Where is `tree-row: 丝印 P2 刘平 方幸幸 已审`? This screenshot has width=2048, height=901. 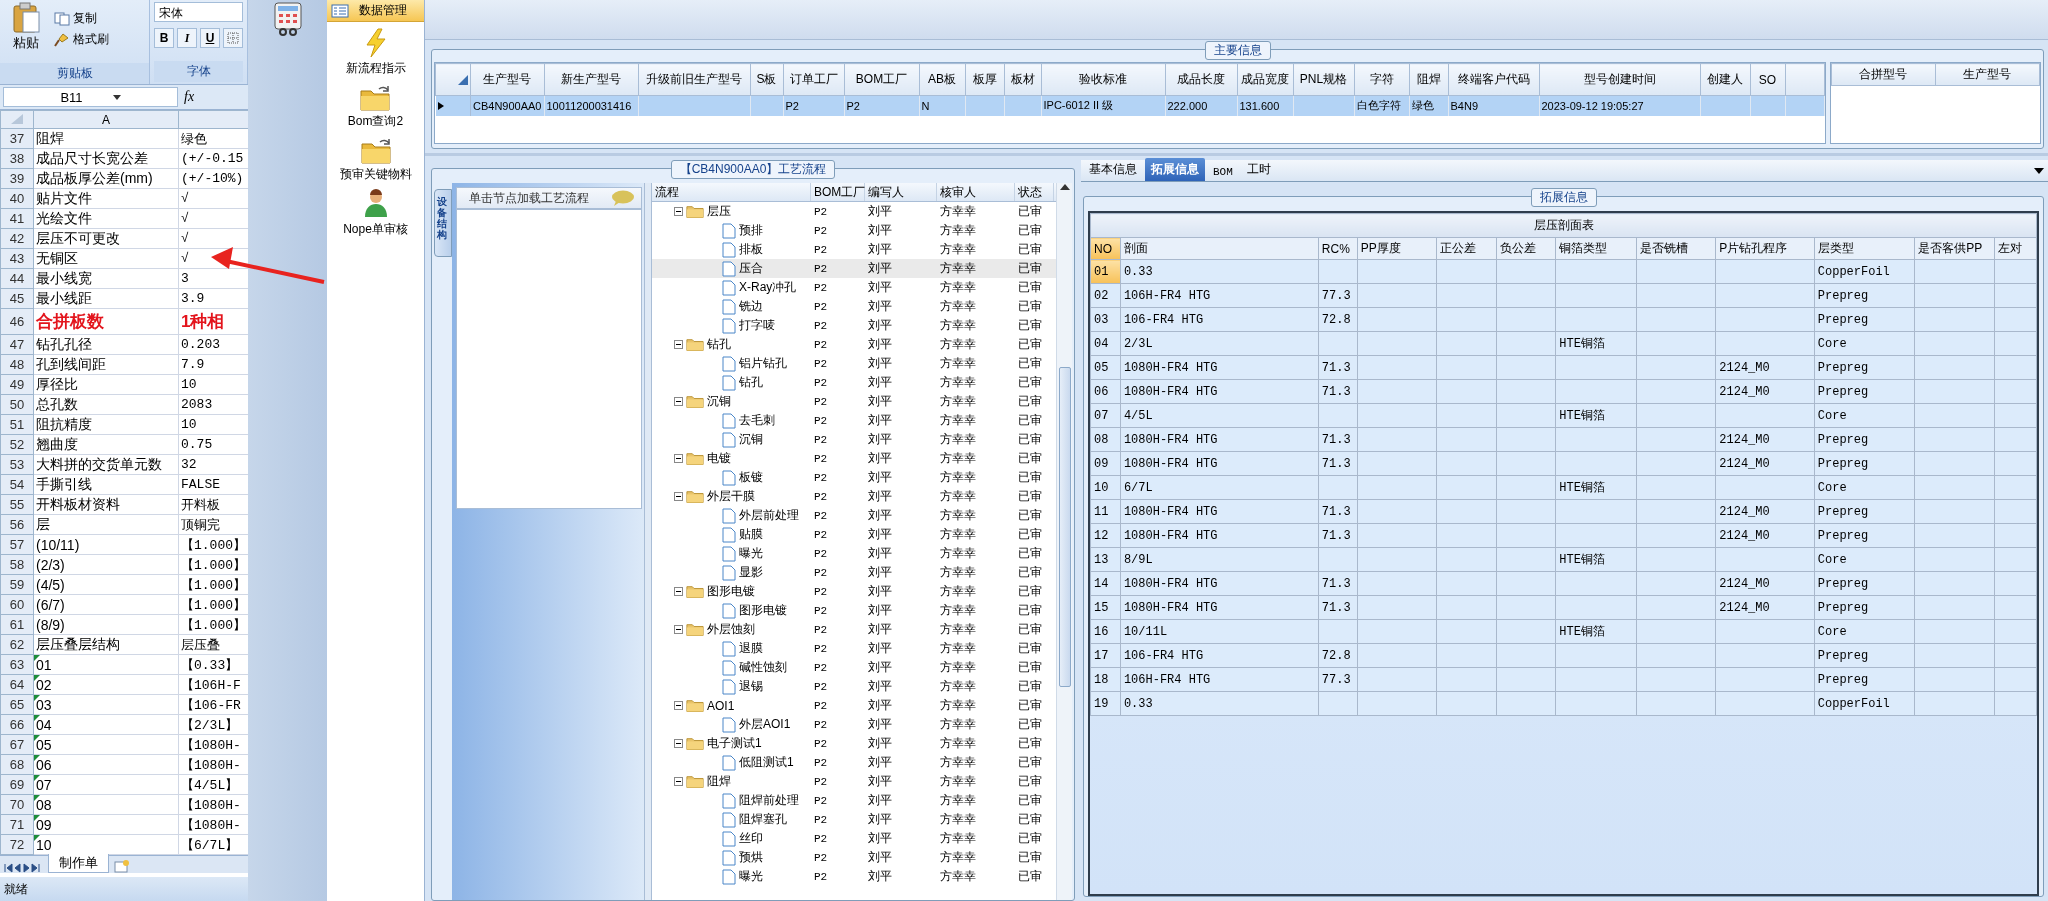
tree-row: 丝印 P2 刘平 方幸幸 已审 is located at coordinates (854, 838).